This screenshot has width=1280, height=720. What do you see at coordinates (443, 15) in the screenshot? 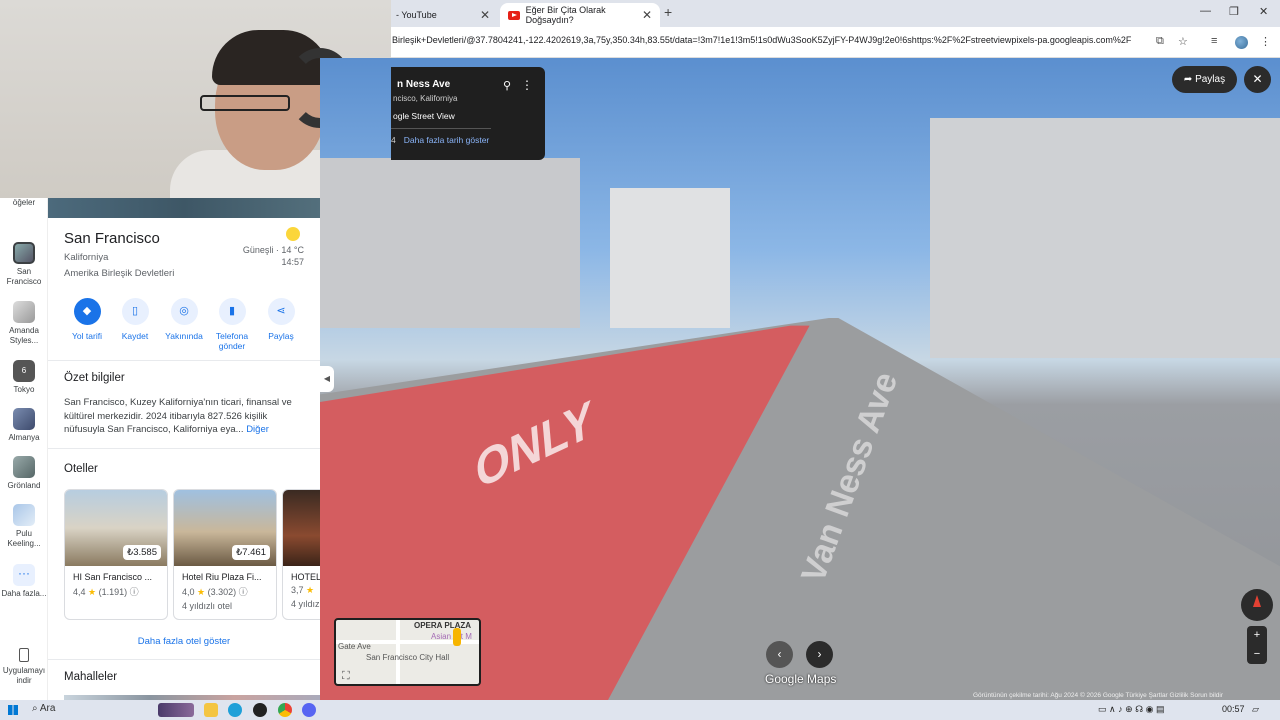
I see `tab-youtube: - YouTube ✕` at bounding box center [443, 15].